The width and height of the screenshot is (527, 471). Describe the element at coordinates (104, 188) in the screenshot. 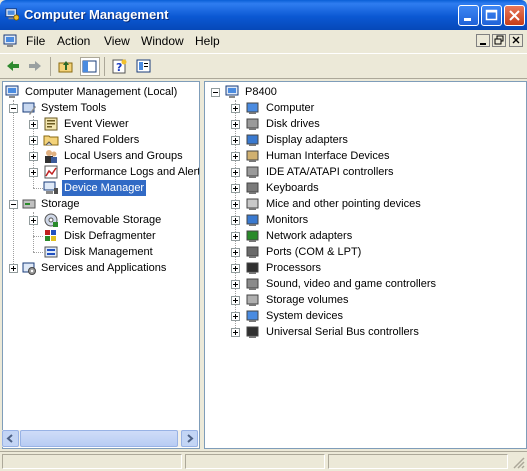

I see `tree-node-label: Device Manager` at that location.